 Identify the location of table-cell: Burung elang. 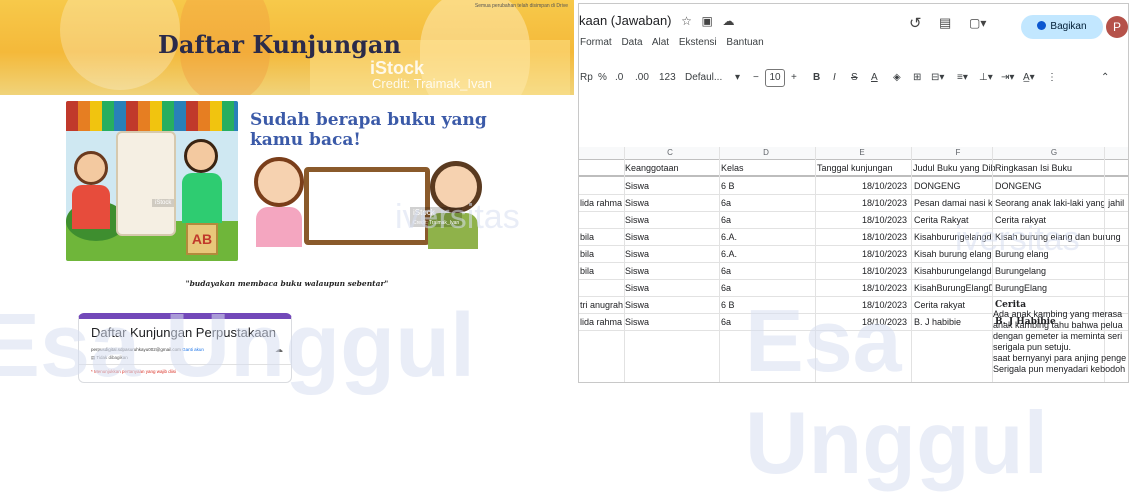
(1022, 254).